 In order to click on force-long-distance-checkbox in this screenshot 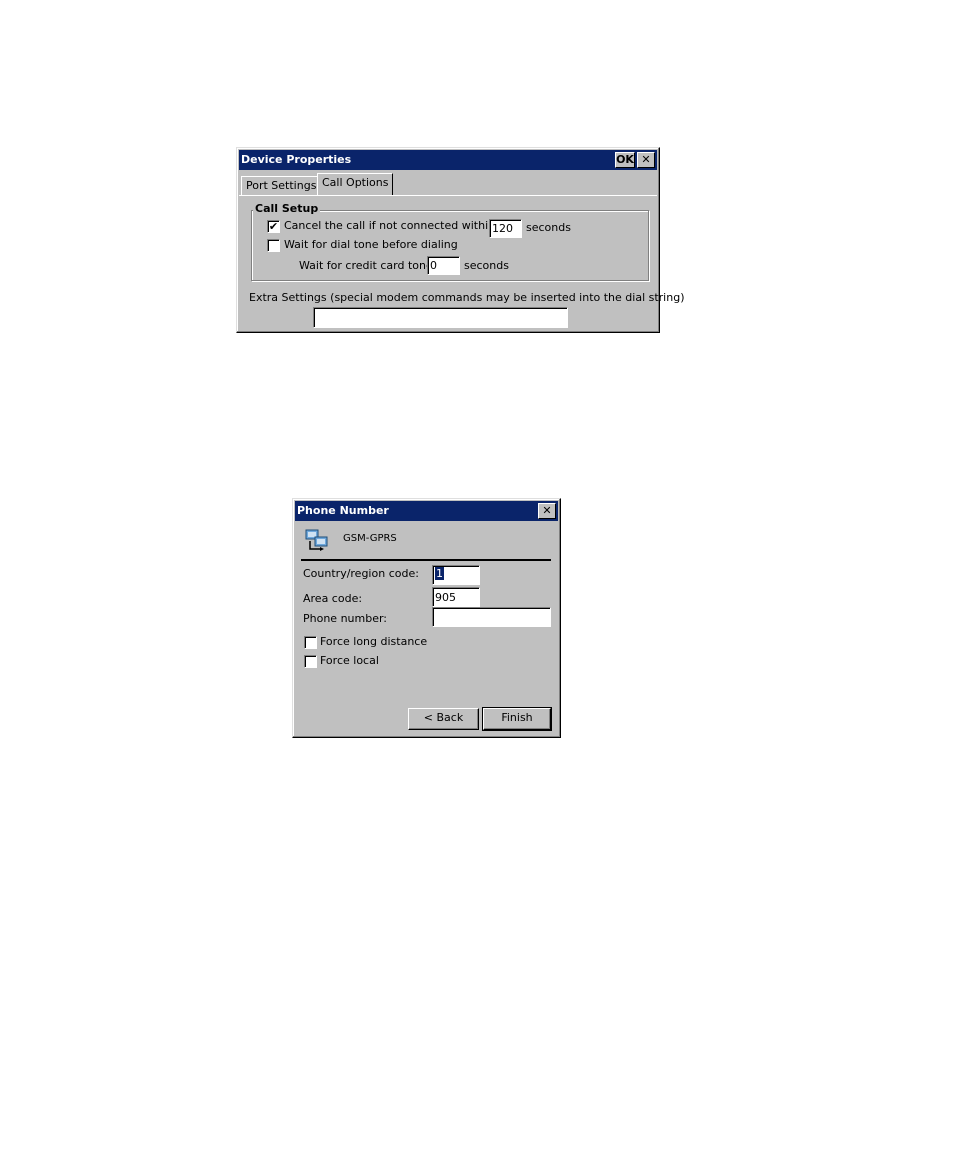, I will do `click(310, 642)`.